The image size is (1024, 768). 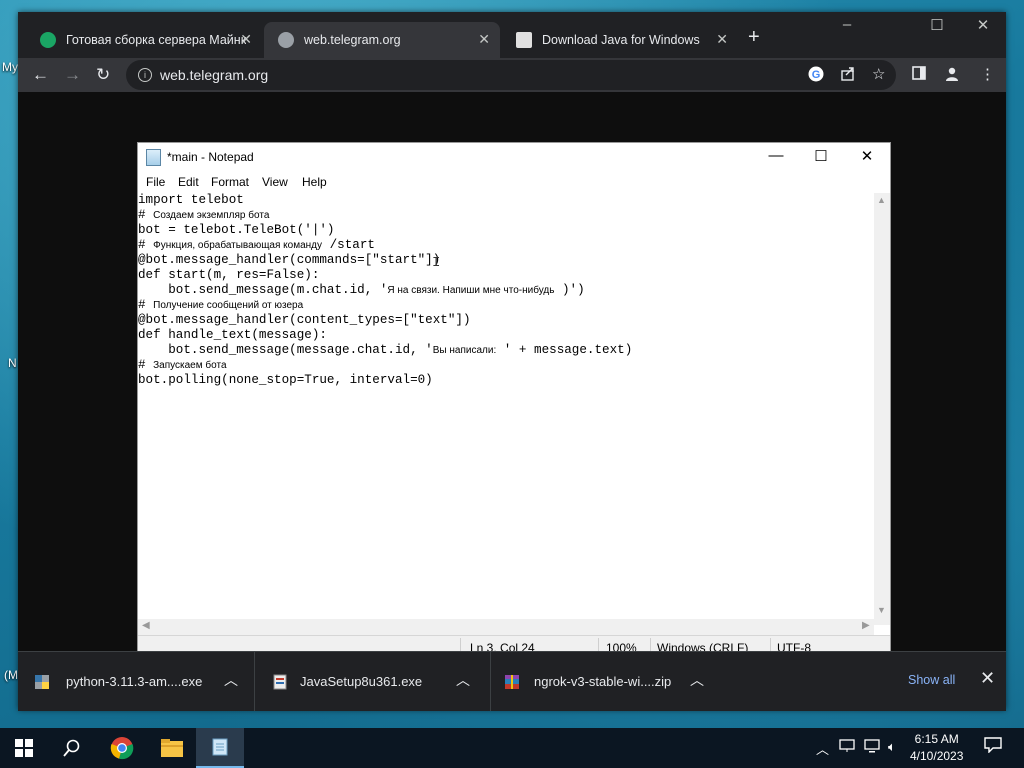 I want to click on download-item: python-3.11.3-am....exe ︿, so click(x=136, y=681).